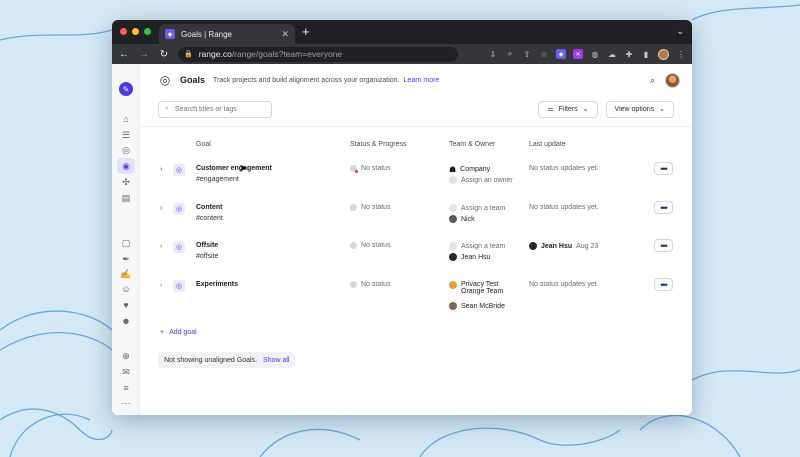 This screenshot has width=800, height=457. What do you see at coordinates (680, 31) in the screenshot?
I see `tab-search-chevron-icon: ⌄` at bounding box center [680, 31].